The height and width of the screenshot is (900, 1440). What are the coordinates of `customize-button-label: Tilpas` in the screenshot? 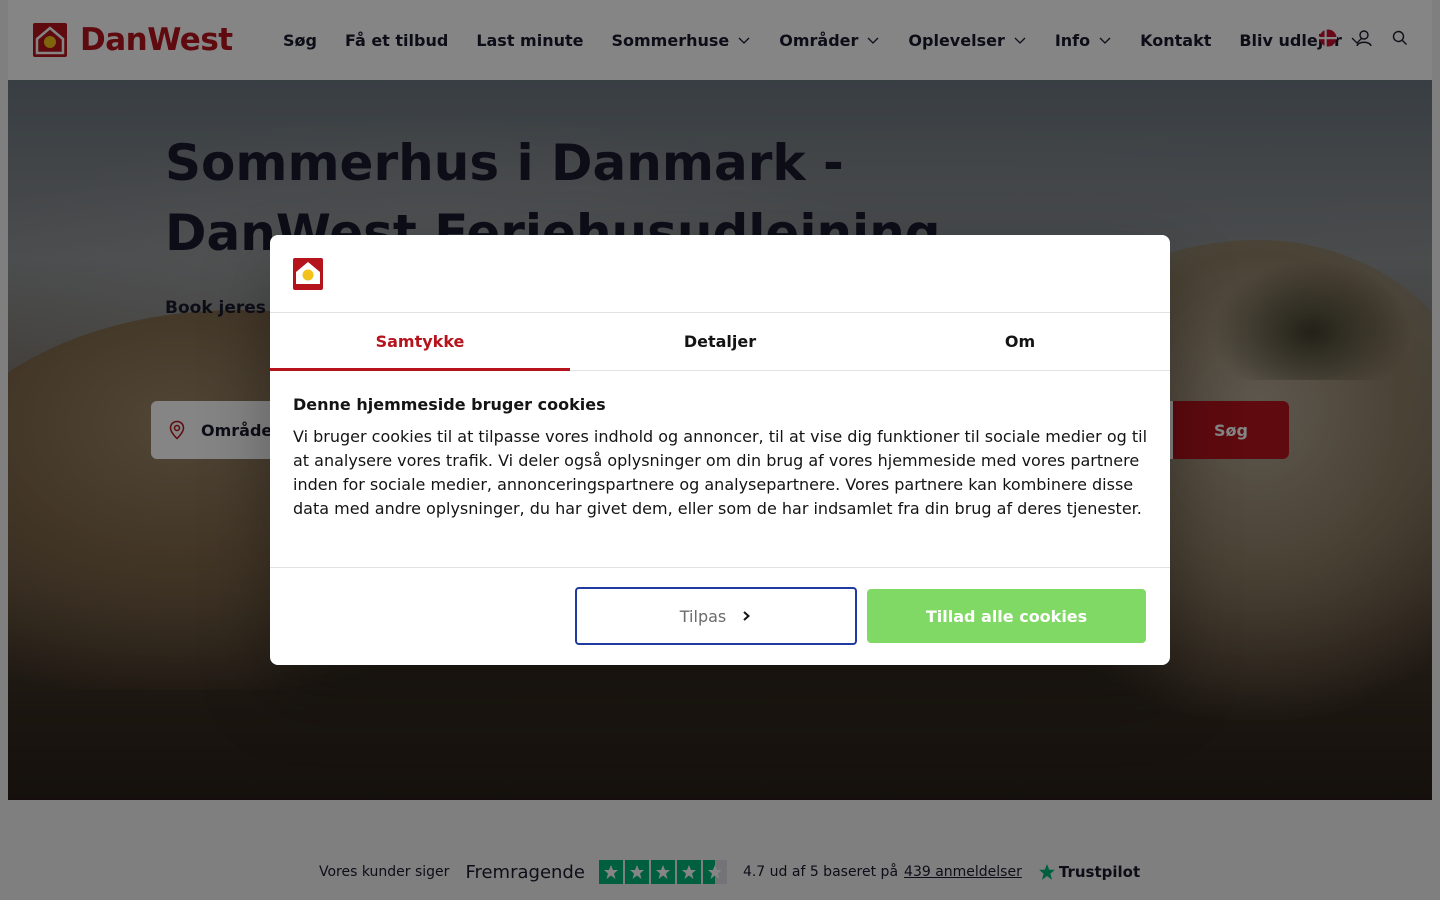 It's located at (703, 616).